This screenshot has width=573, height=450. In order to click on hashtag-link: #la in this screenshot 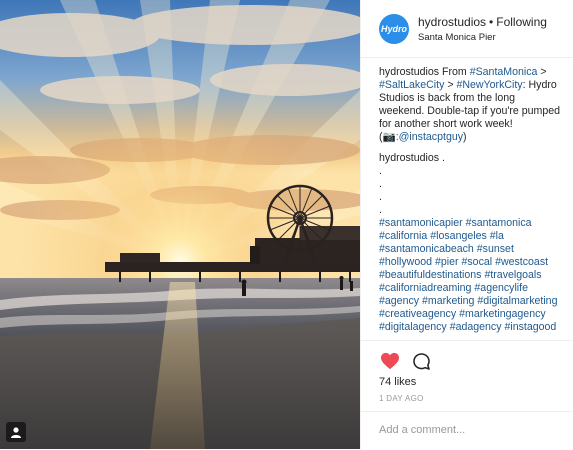, I will do `click(497, 236)`.